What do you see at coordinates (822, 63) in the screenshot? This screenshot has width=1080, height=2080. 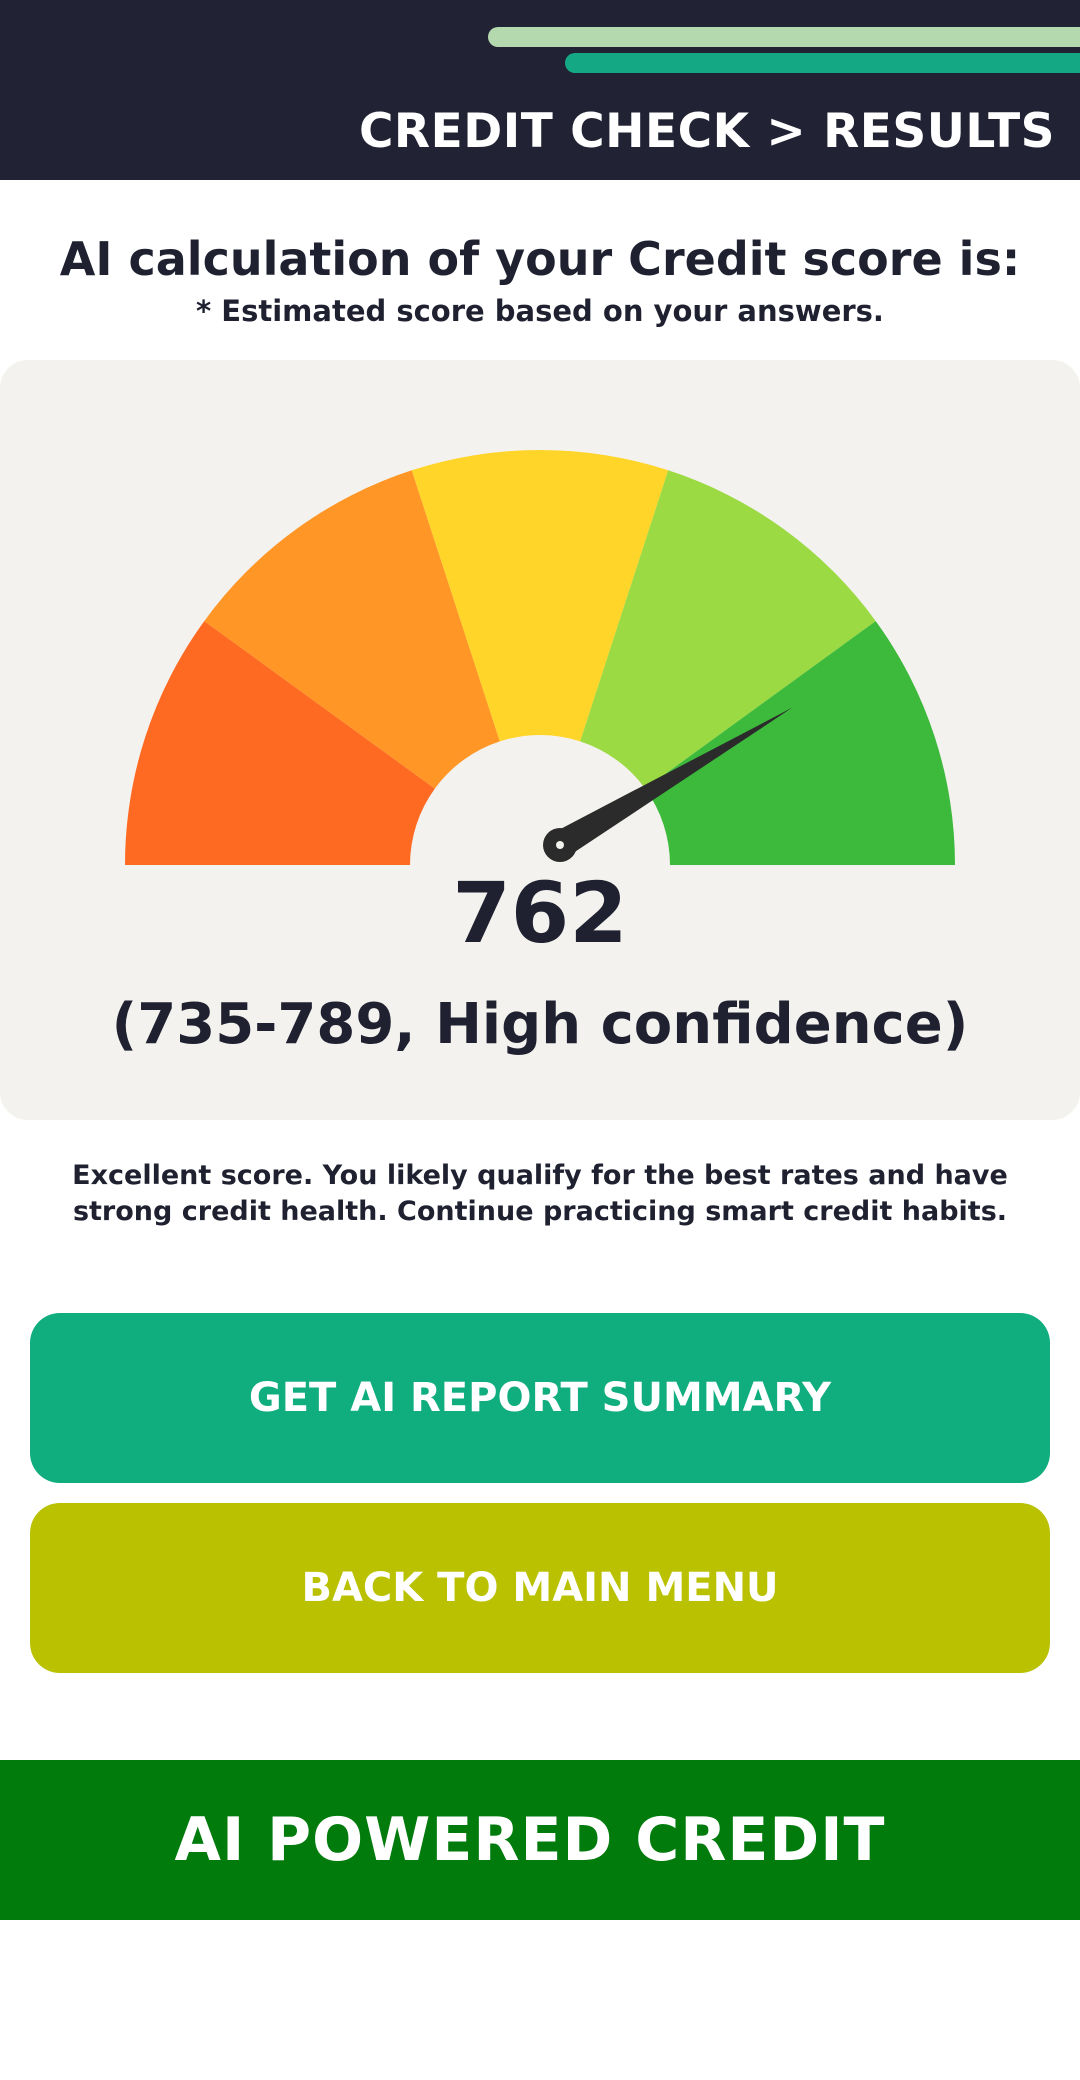 I see `header-decor-stripe-teal` at bounding box center [822, 63].